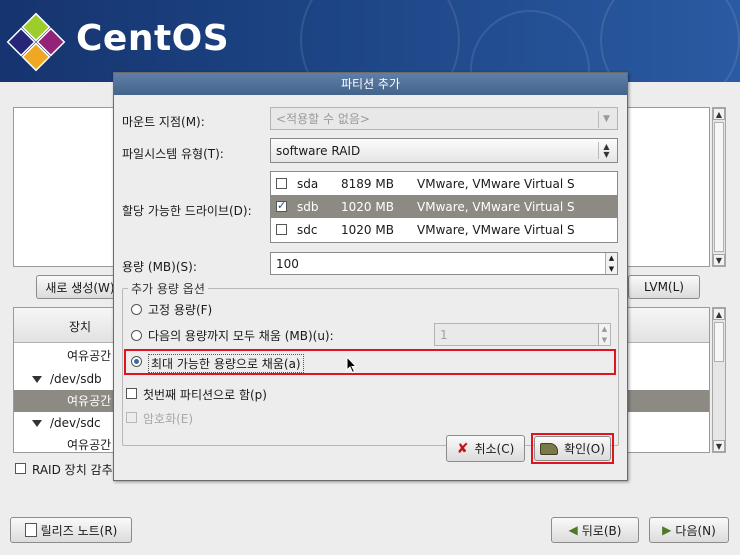 The height and width of the screenshot is (555, 740). Describe the element at coordinates (606, 150) in the screenshot. I see `updown-arrows-icon: ▲ ▼` at that location.